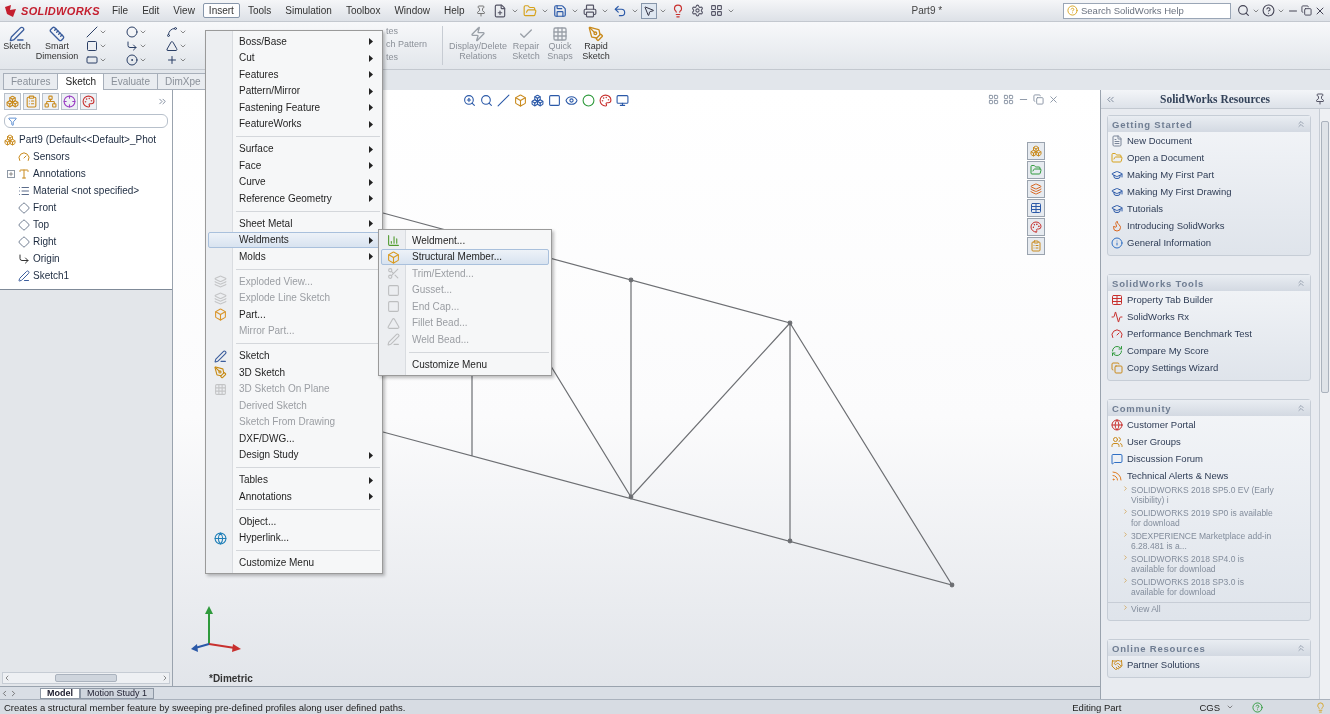 The height and width of the screenshot is (714, 1330). Describe the element at coordinates (1166, 157) in the screenshot. I see `resource-link: Open a Document` at that location.